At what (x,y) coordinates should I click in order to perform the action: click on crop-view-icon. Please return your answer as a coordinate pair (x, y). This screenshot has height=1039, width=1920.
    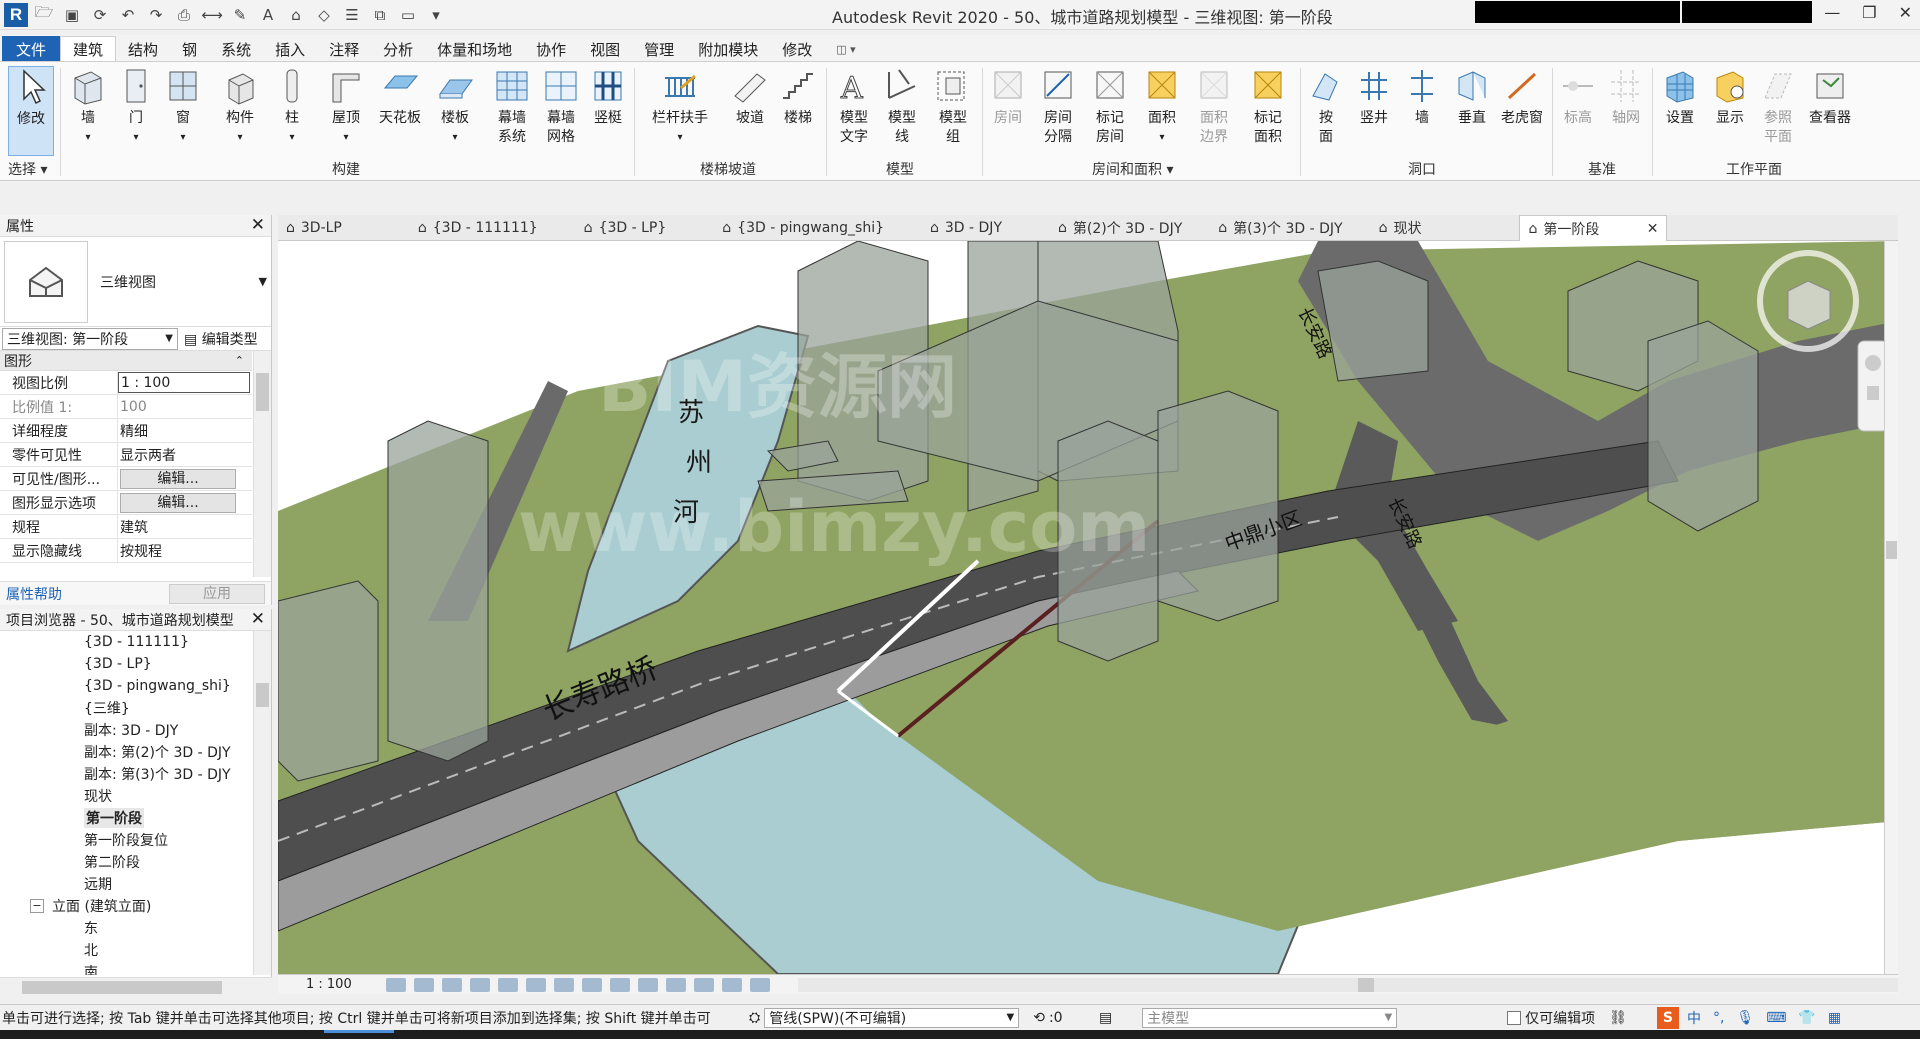
    Looking at the image, I should click on (536, 984).